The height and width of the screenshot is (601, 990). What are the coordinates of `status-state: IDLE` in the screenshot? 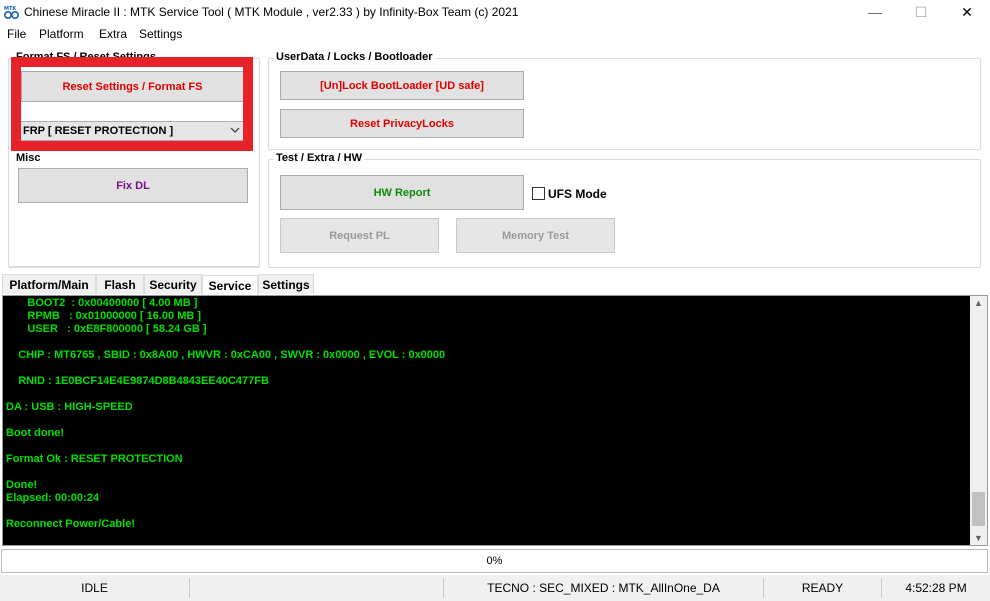 It's located at (95, 588).